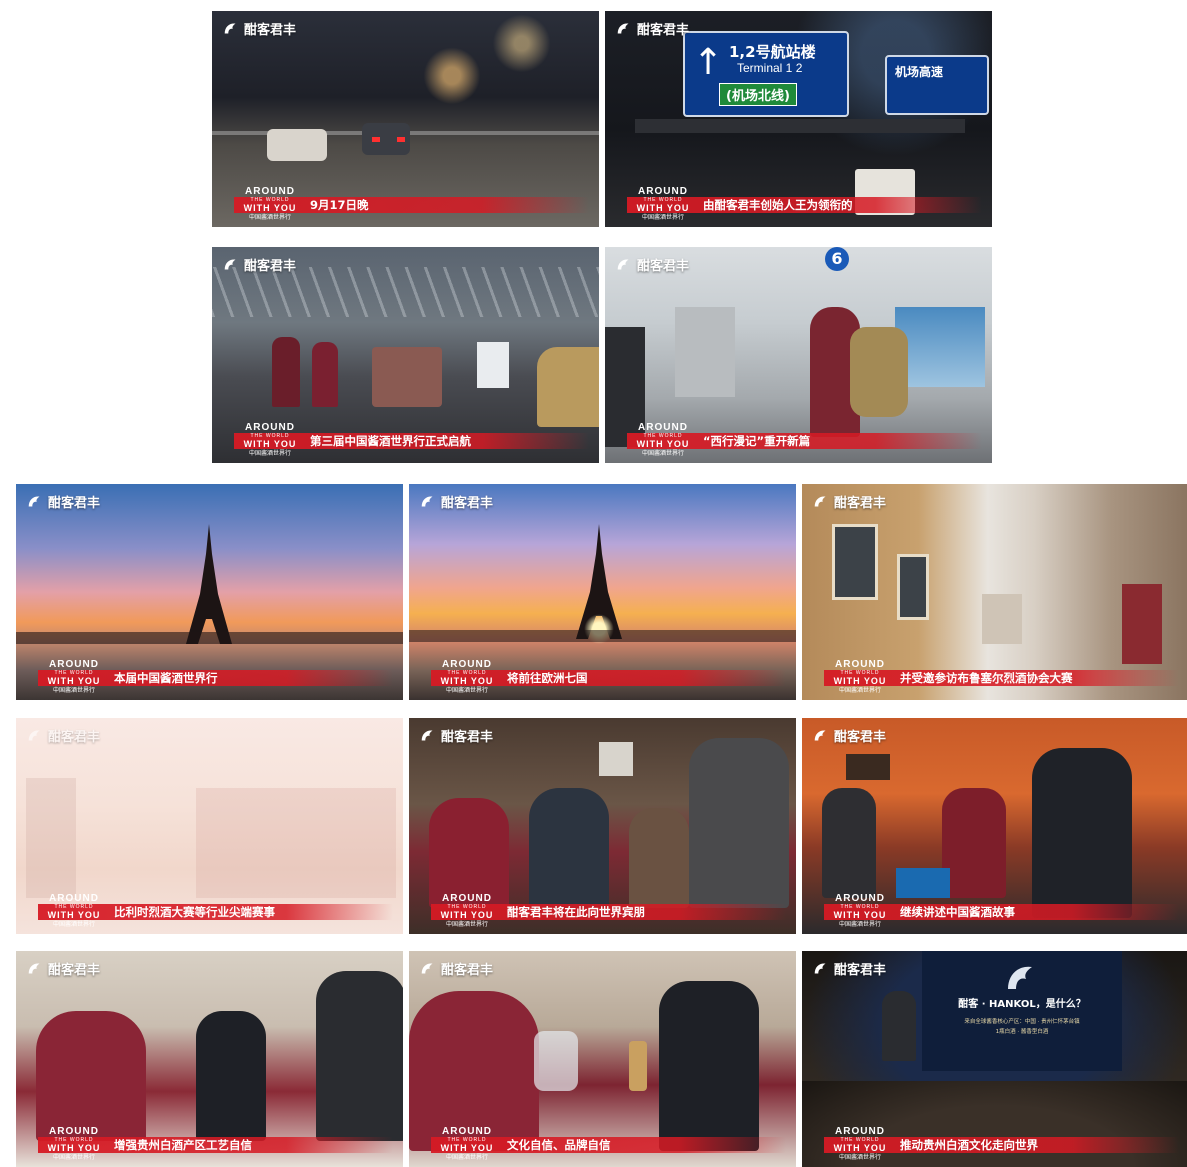 Image resolution: width=1187 pixels, height=1167 pixels. I want to click on sign-text-en: Terminal 1 2, so click(770, 68).